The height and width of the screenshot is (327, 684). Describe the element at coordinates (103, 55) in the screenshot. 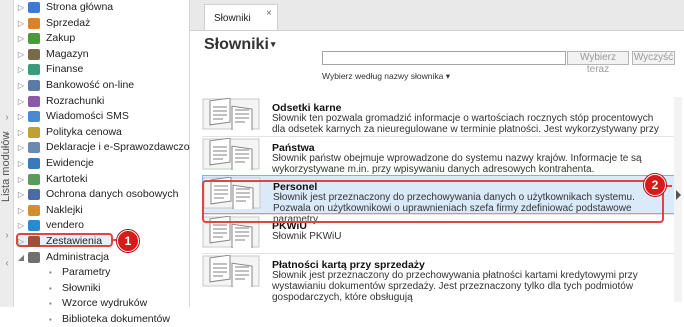

I see `sidebar-item: ▷ Magazyn` at that location.